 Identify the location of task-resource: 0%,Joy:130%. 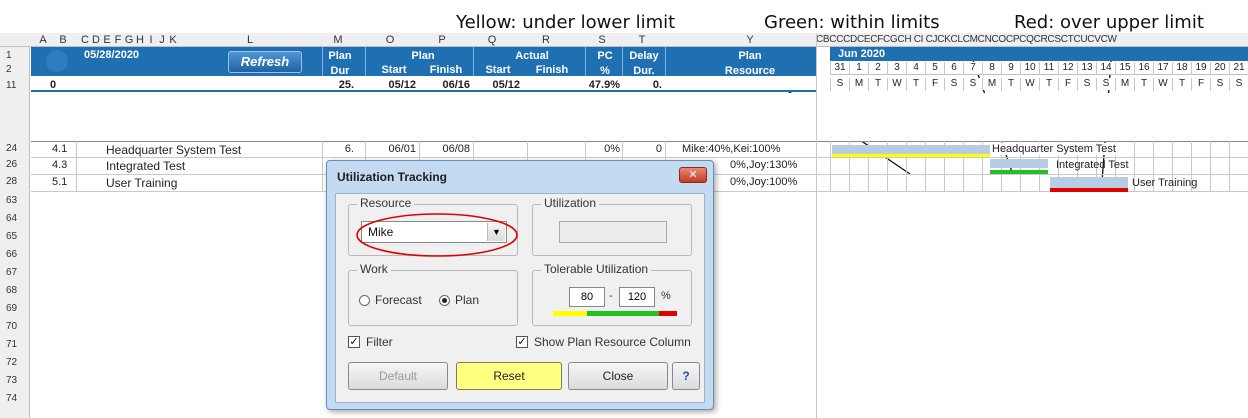
(763, 165).